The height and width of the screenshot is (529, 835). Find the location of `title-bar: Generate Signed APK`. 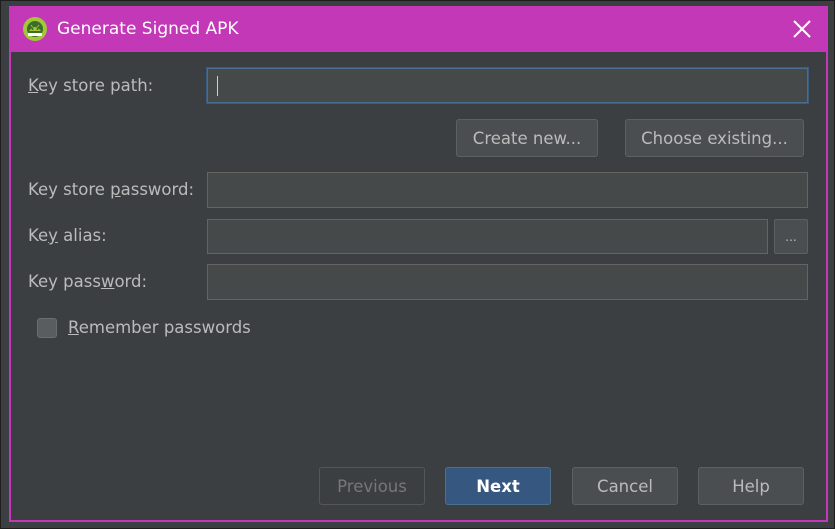

title-bar: Generate Signed APK is located at coordinates (418, 29).